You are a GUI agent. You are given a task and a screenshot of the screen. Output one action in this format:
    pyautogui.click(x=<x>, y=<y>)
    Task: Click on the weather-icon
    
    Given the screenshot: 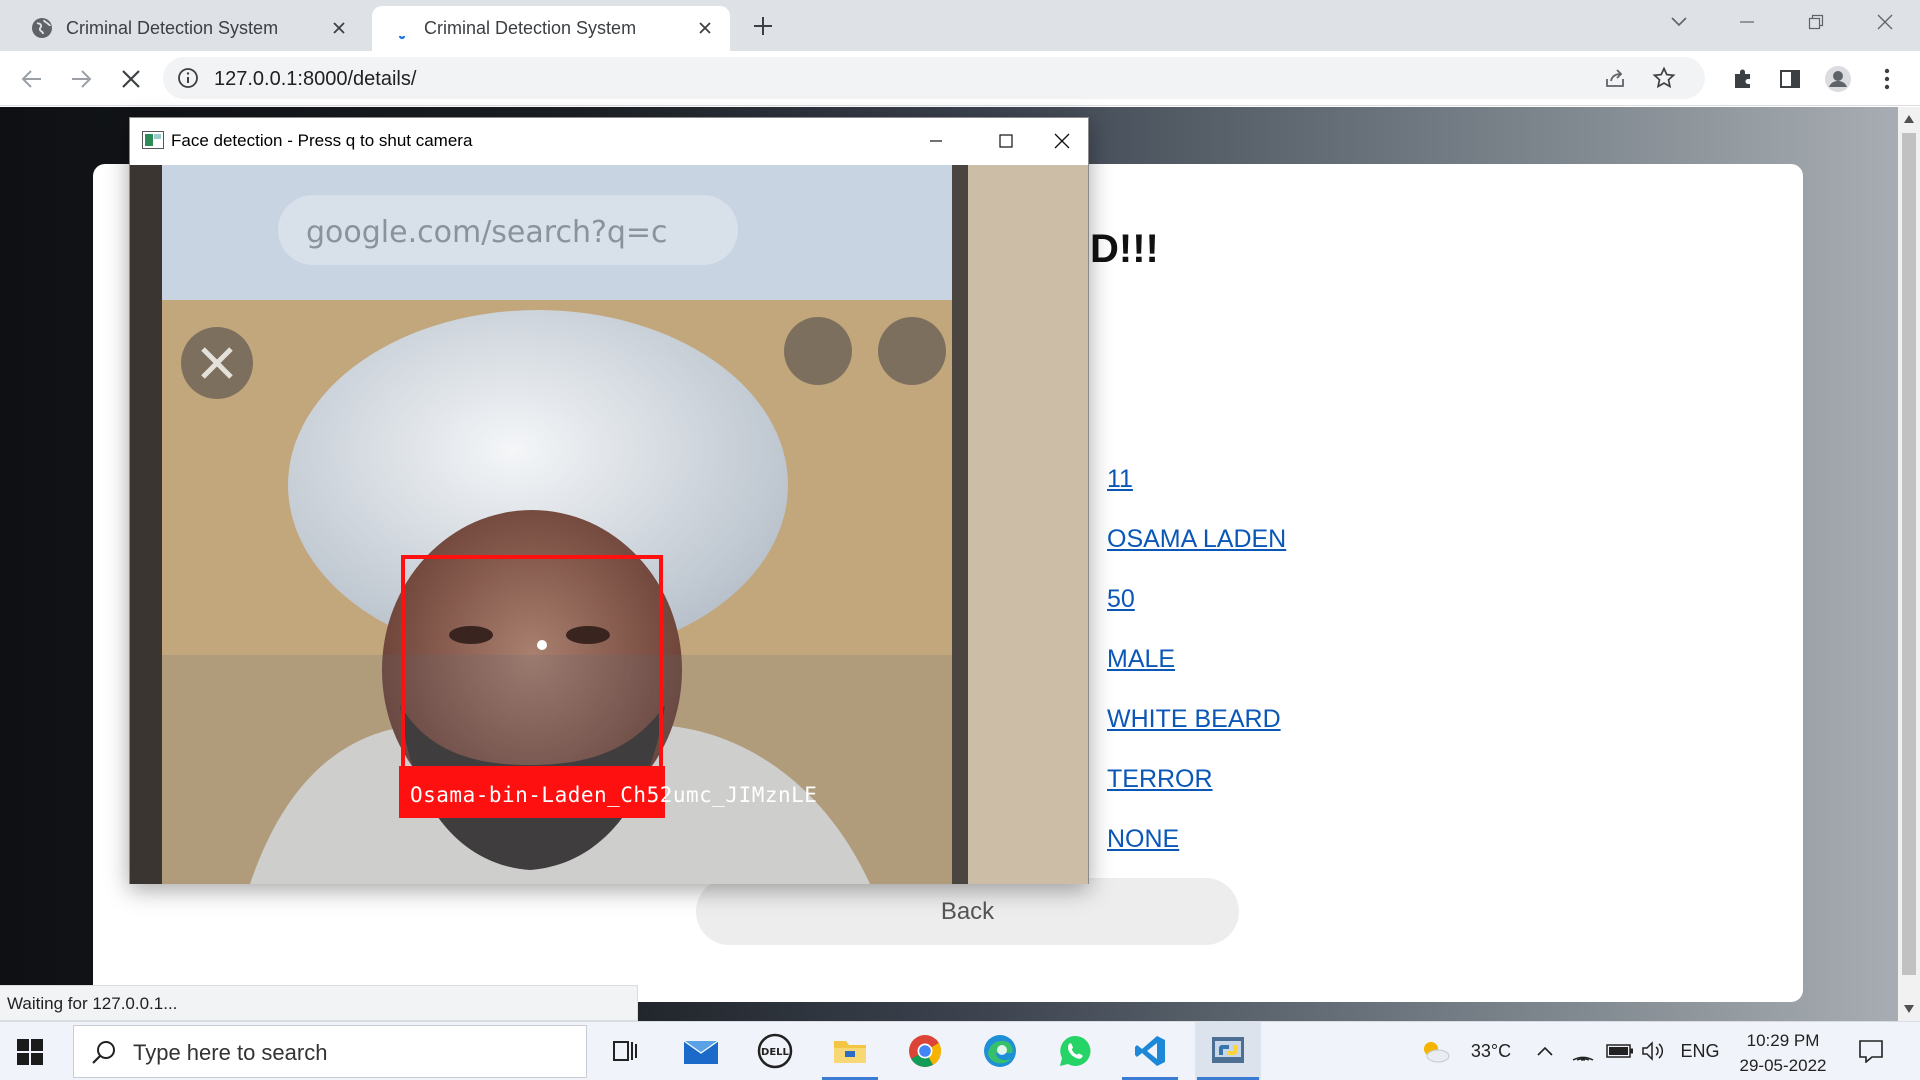 What is the action you would take?
    pyautogui.click(x=1435, y=1051)
    